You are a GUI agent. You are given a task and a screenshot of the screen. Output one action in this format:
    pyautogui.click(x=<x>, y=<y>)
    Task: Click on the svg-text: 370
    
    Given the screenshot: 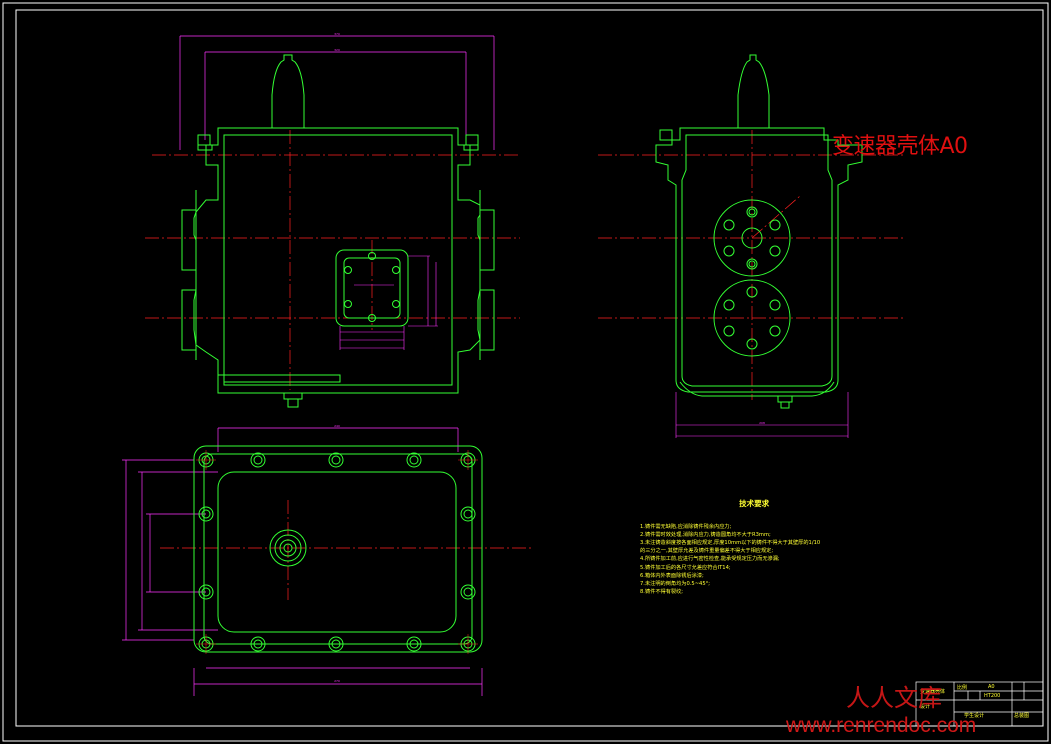 What is the action you would take?
    pyautogui.click(x=337, y=34)
    